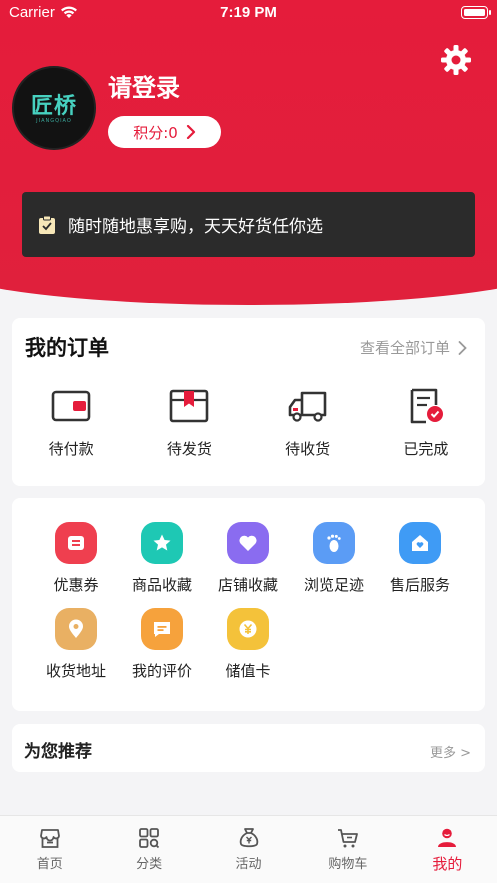 The height and width of the screenshot is (883, 497). I want to click on clock: 7:19 PM, so click(248, 12).